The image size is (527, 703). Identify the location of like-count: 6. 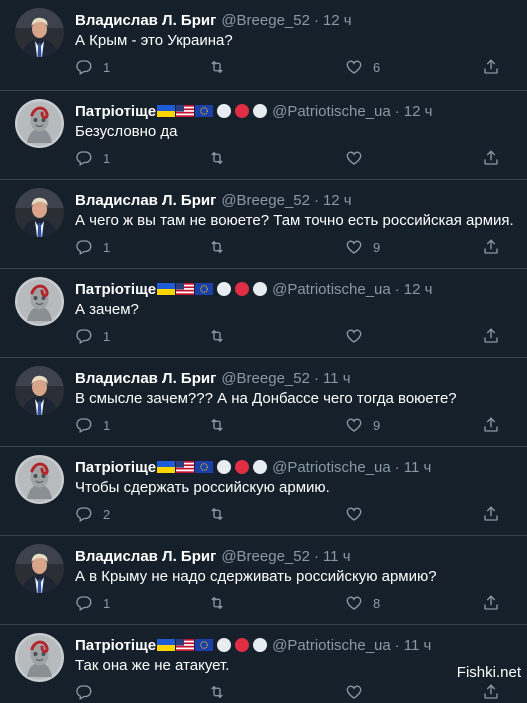
(377, 67).